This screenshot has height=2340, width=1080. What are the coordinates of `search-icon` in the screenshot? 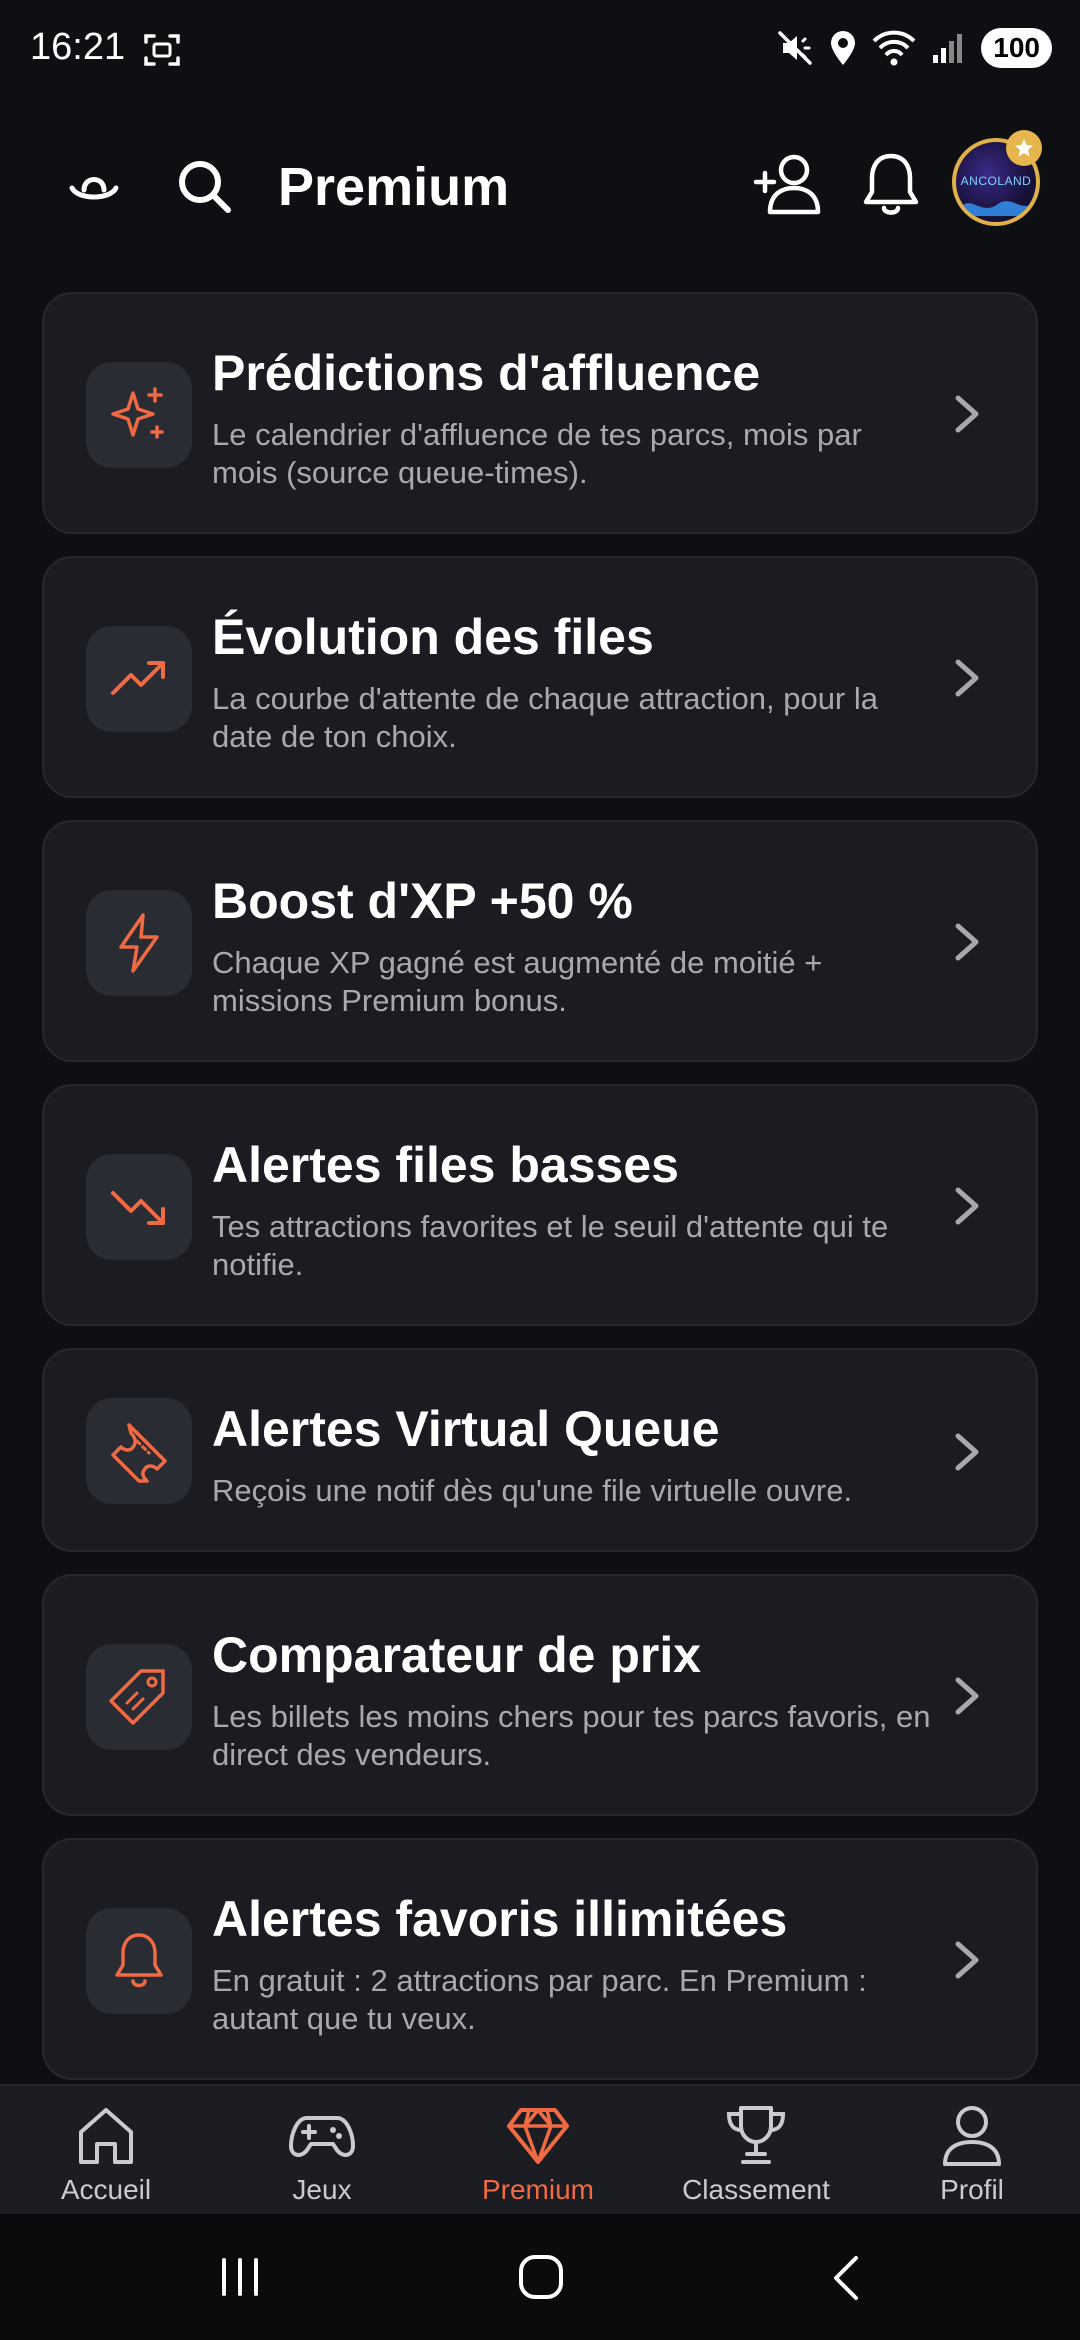 It's located at (205, 187).